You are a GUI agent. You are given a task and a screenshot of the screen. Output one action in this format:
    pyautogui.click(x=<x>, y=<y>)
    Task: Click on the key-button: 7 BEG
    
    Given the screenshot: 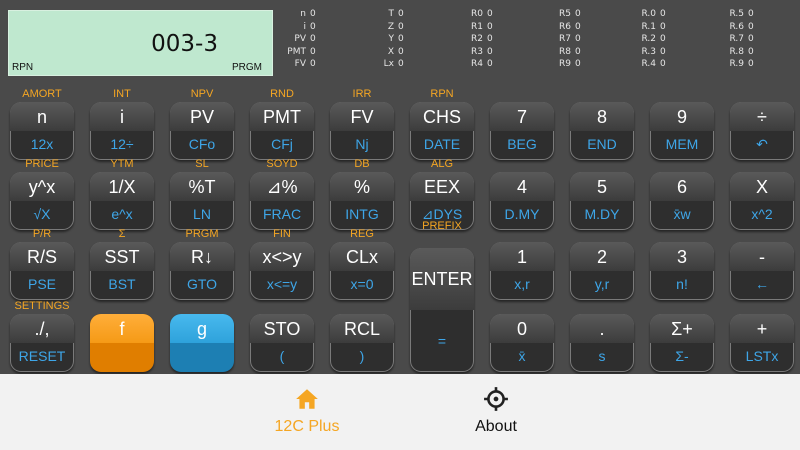 What is the action you would take?
    pyautogui.click(x=522, y=131)
    